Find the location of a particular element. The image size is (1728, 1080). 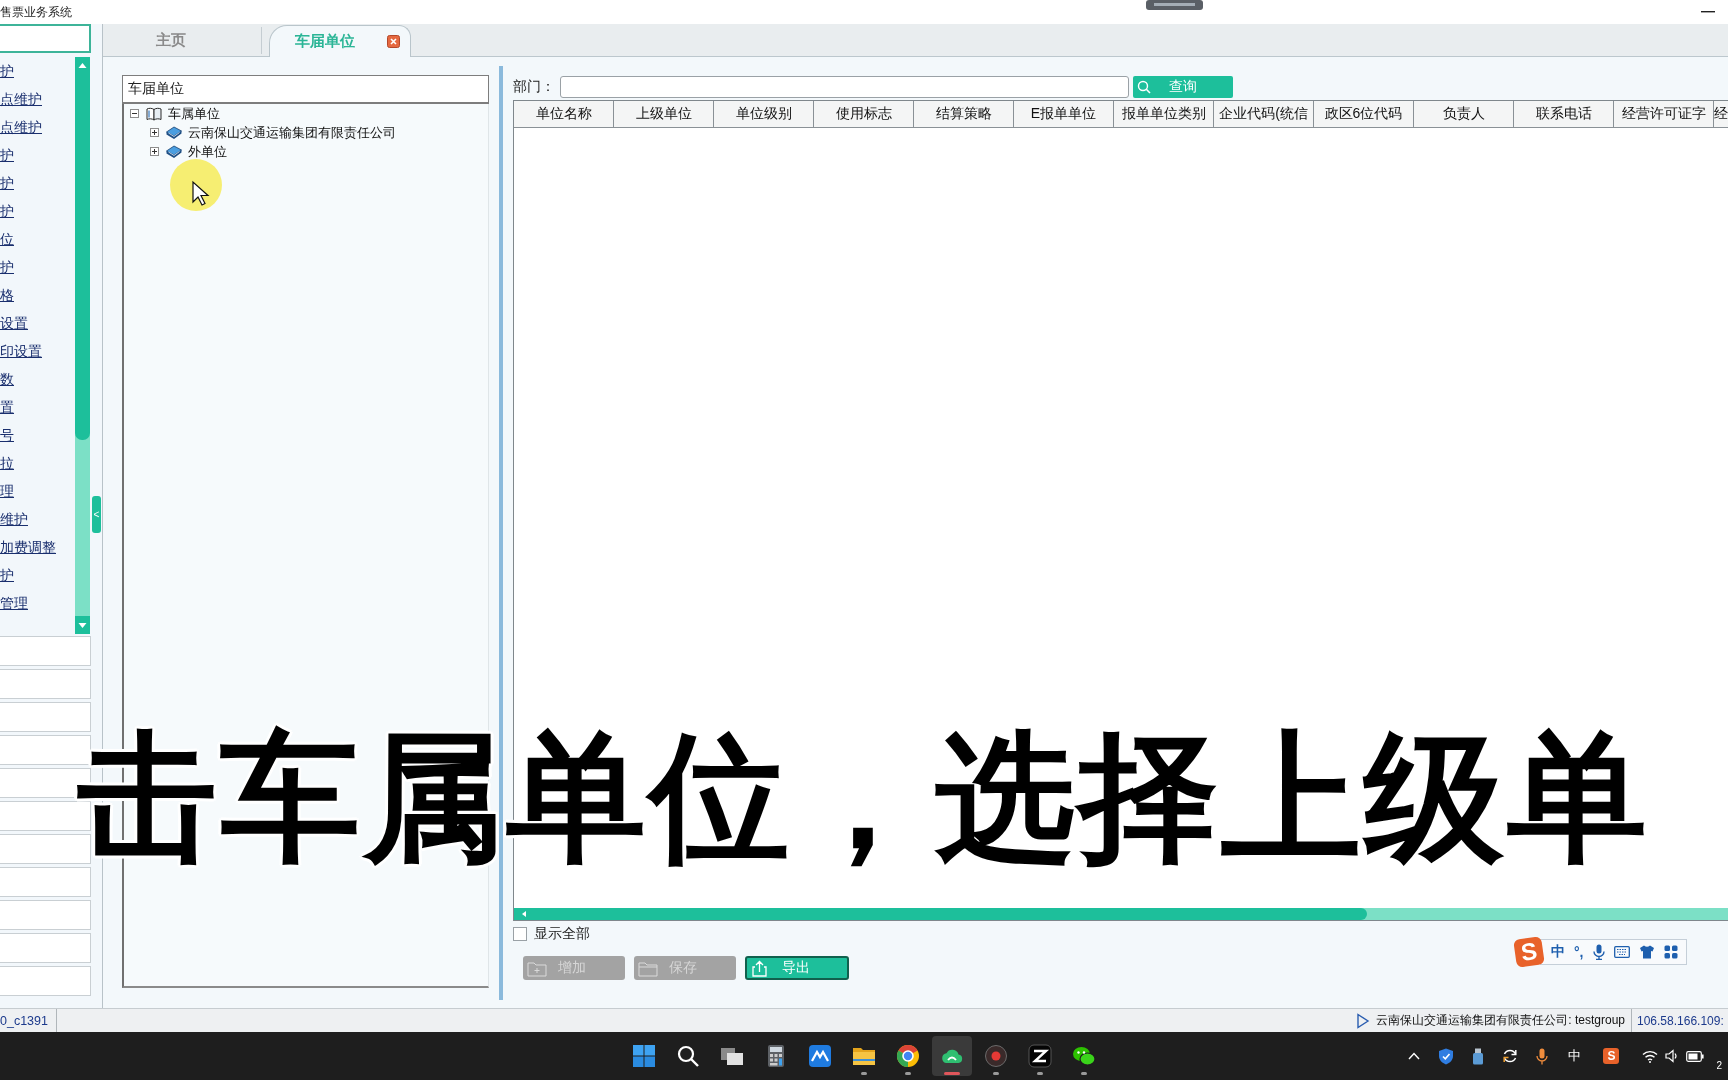

grid-icon is located at coordinates (1670, 952).